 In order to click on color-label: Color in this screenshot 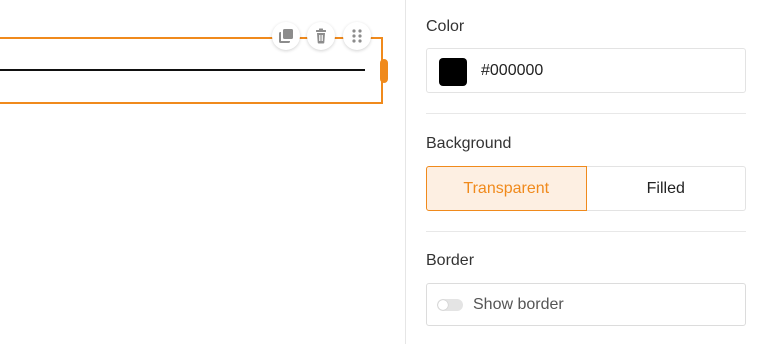, I will do `click(445, 26)`.